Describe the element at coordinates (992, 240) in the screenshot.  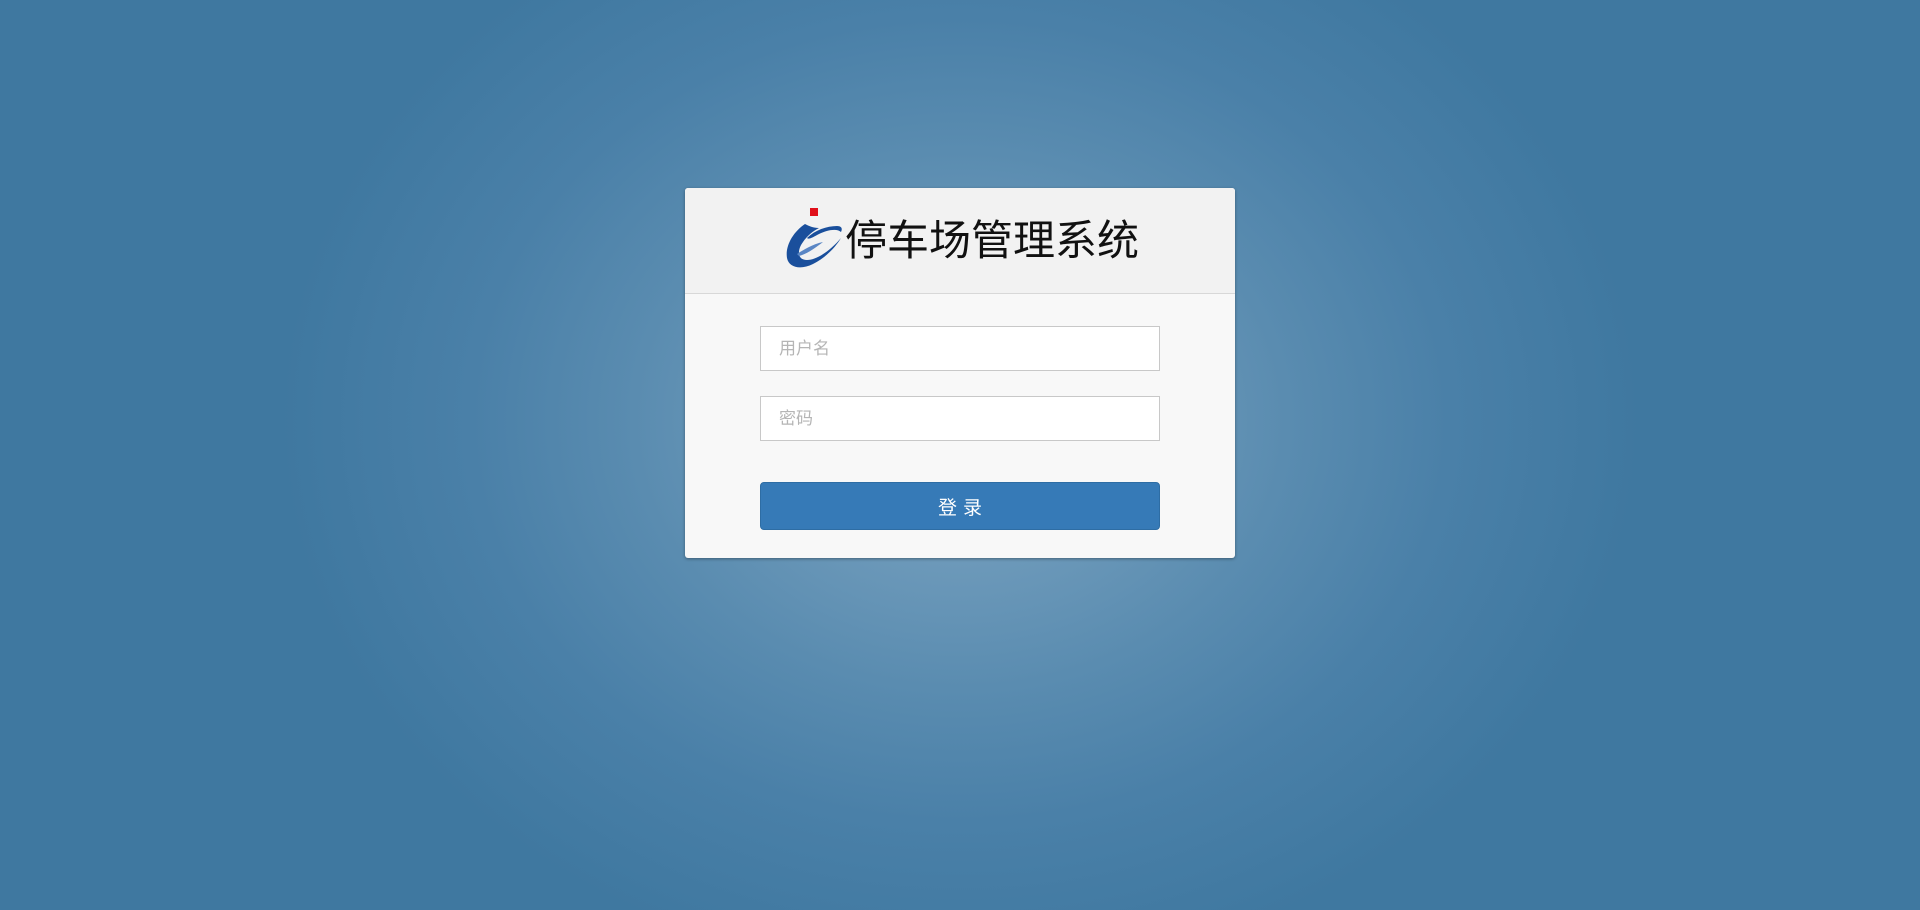
I see `system-title: 停车场管理系统` at that location.